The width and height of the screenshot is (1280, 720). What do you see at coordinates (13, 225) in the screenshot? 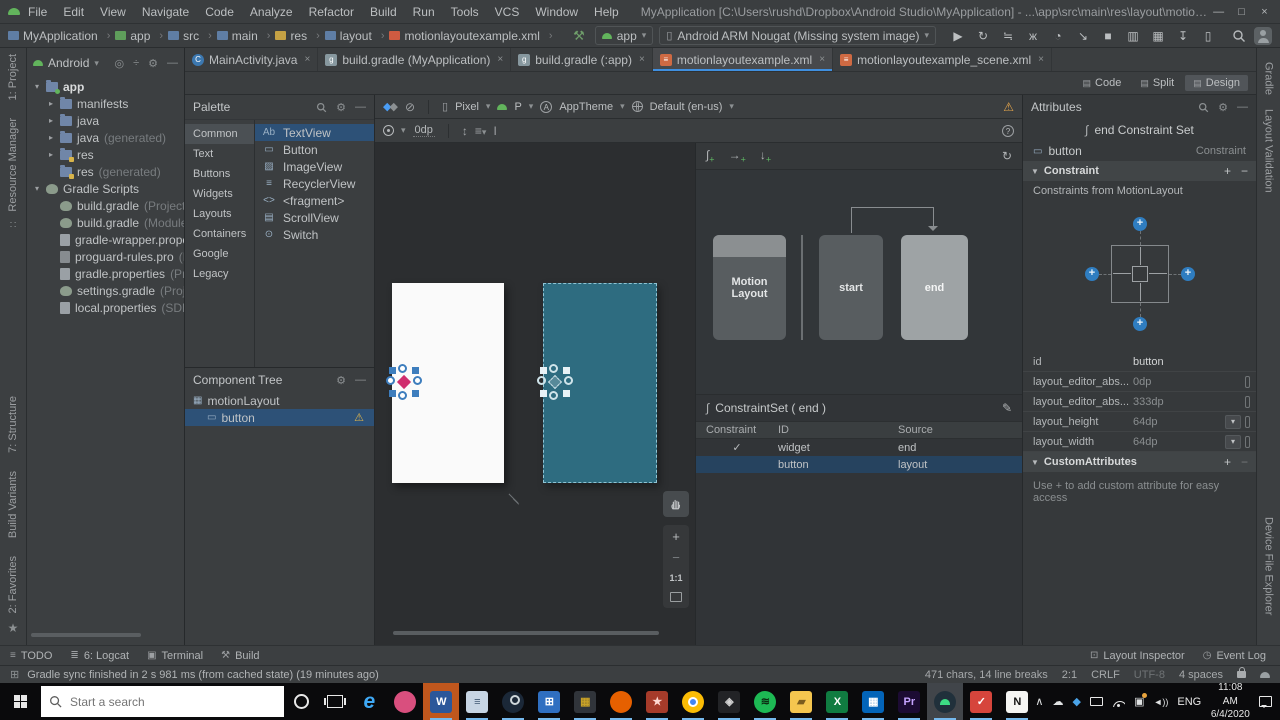
I see `bookmarks-icon: ∷` at bounding box center [13, 225].